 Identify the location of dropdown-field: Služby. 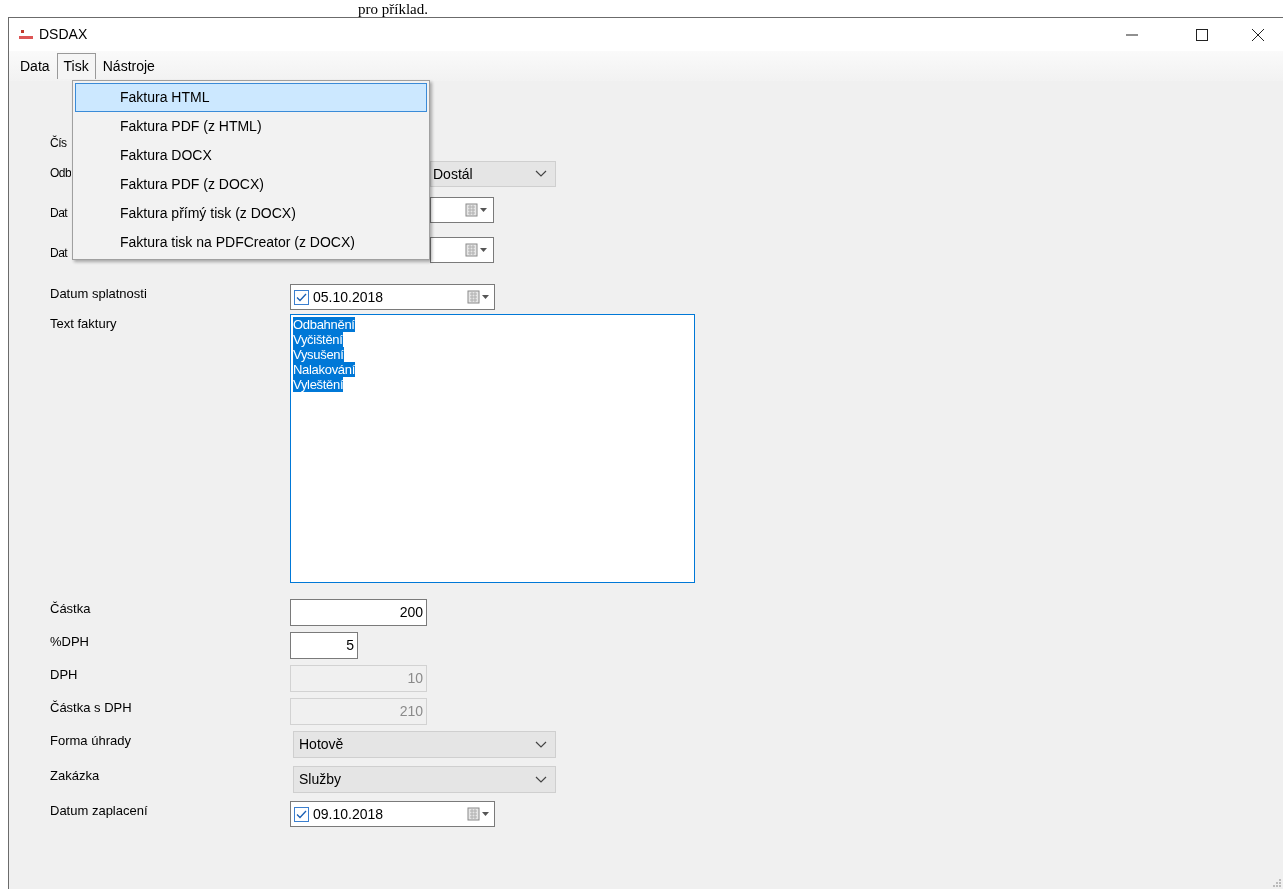
(424, 779).